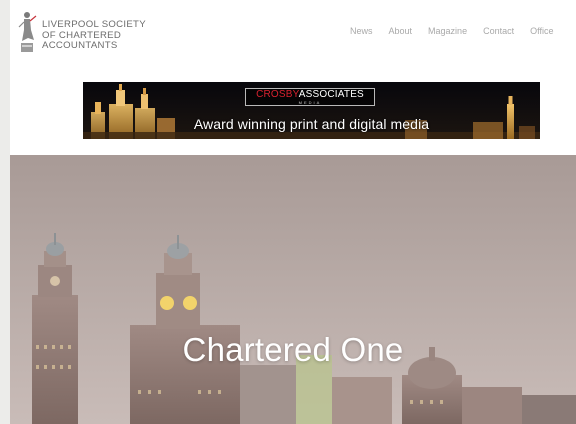 The image size is (576, 424). I want to click on advert-brand: CROSBYASSOCIATES, so click(310, 94).